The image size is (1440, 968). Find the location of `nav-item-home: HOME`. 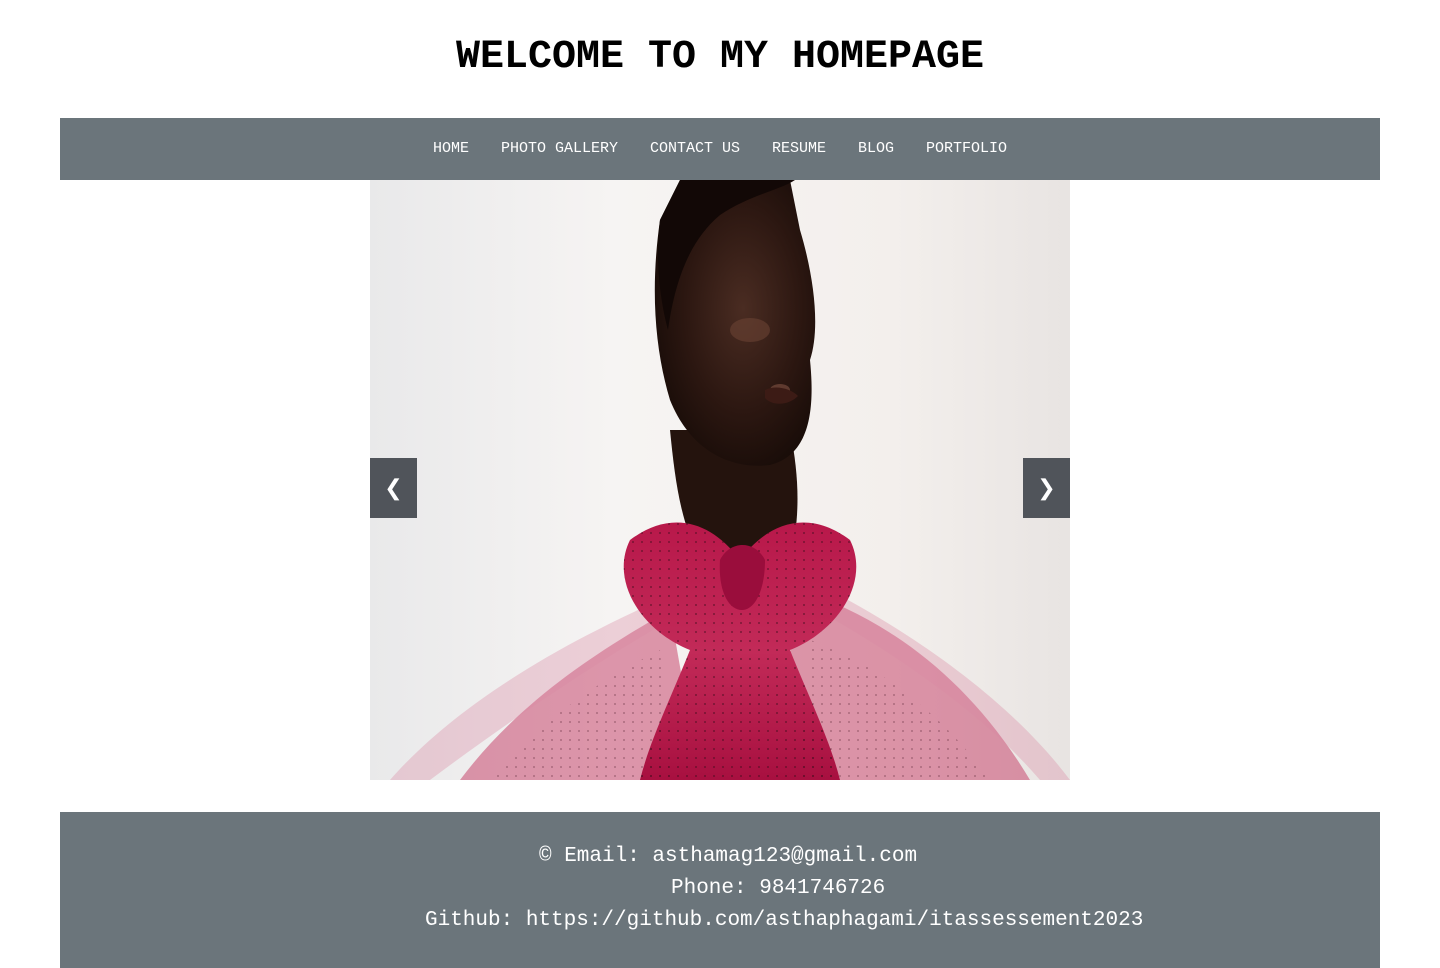

nav-item-home: HOME is located at coordinates (451, 149).